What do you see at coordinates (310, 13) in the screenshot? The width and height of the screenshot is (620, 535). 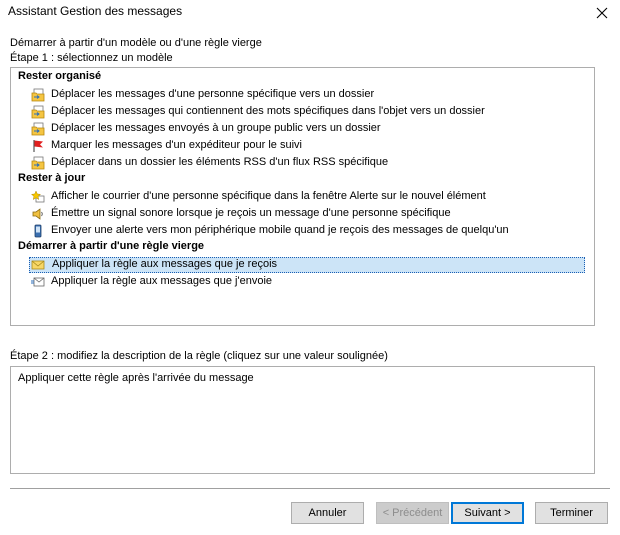 I see `title-bar: Assistant Gestion des messages` at bounding box center [310, 13].